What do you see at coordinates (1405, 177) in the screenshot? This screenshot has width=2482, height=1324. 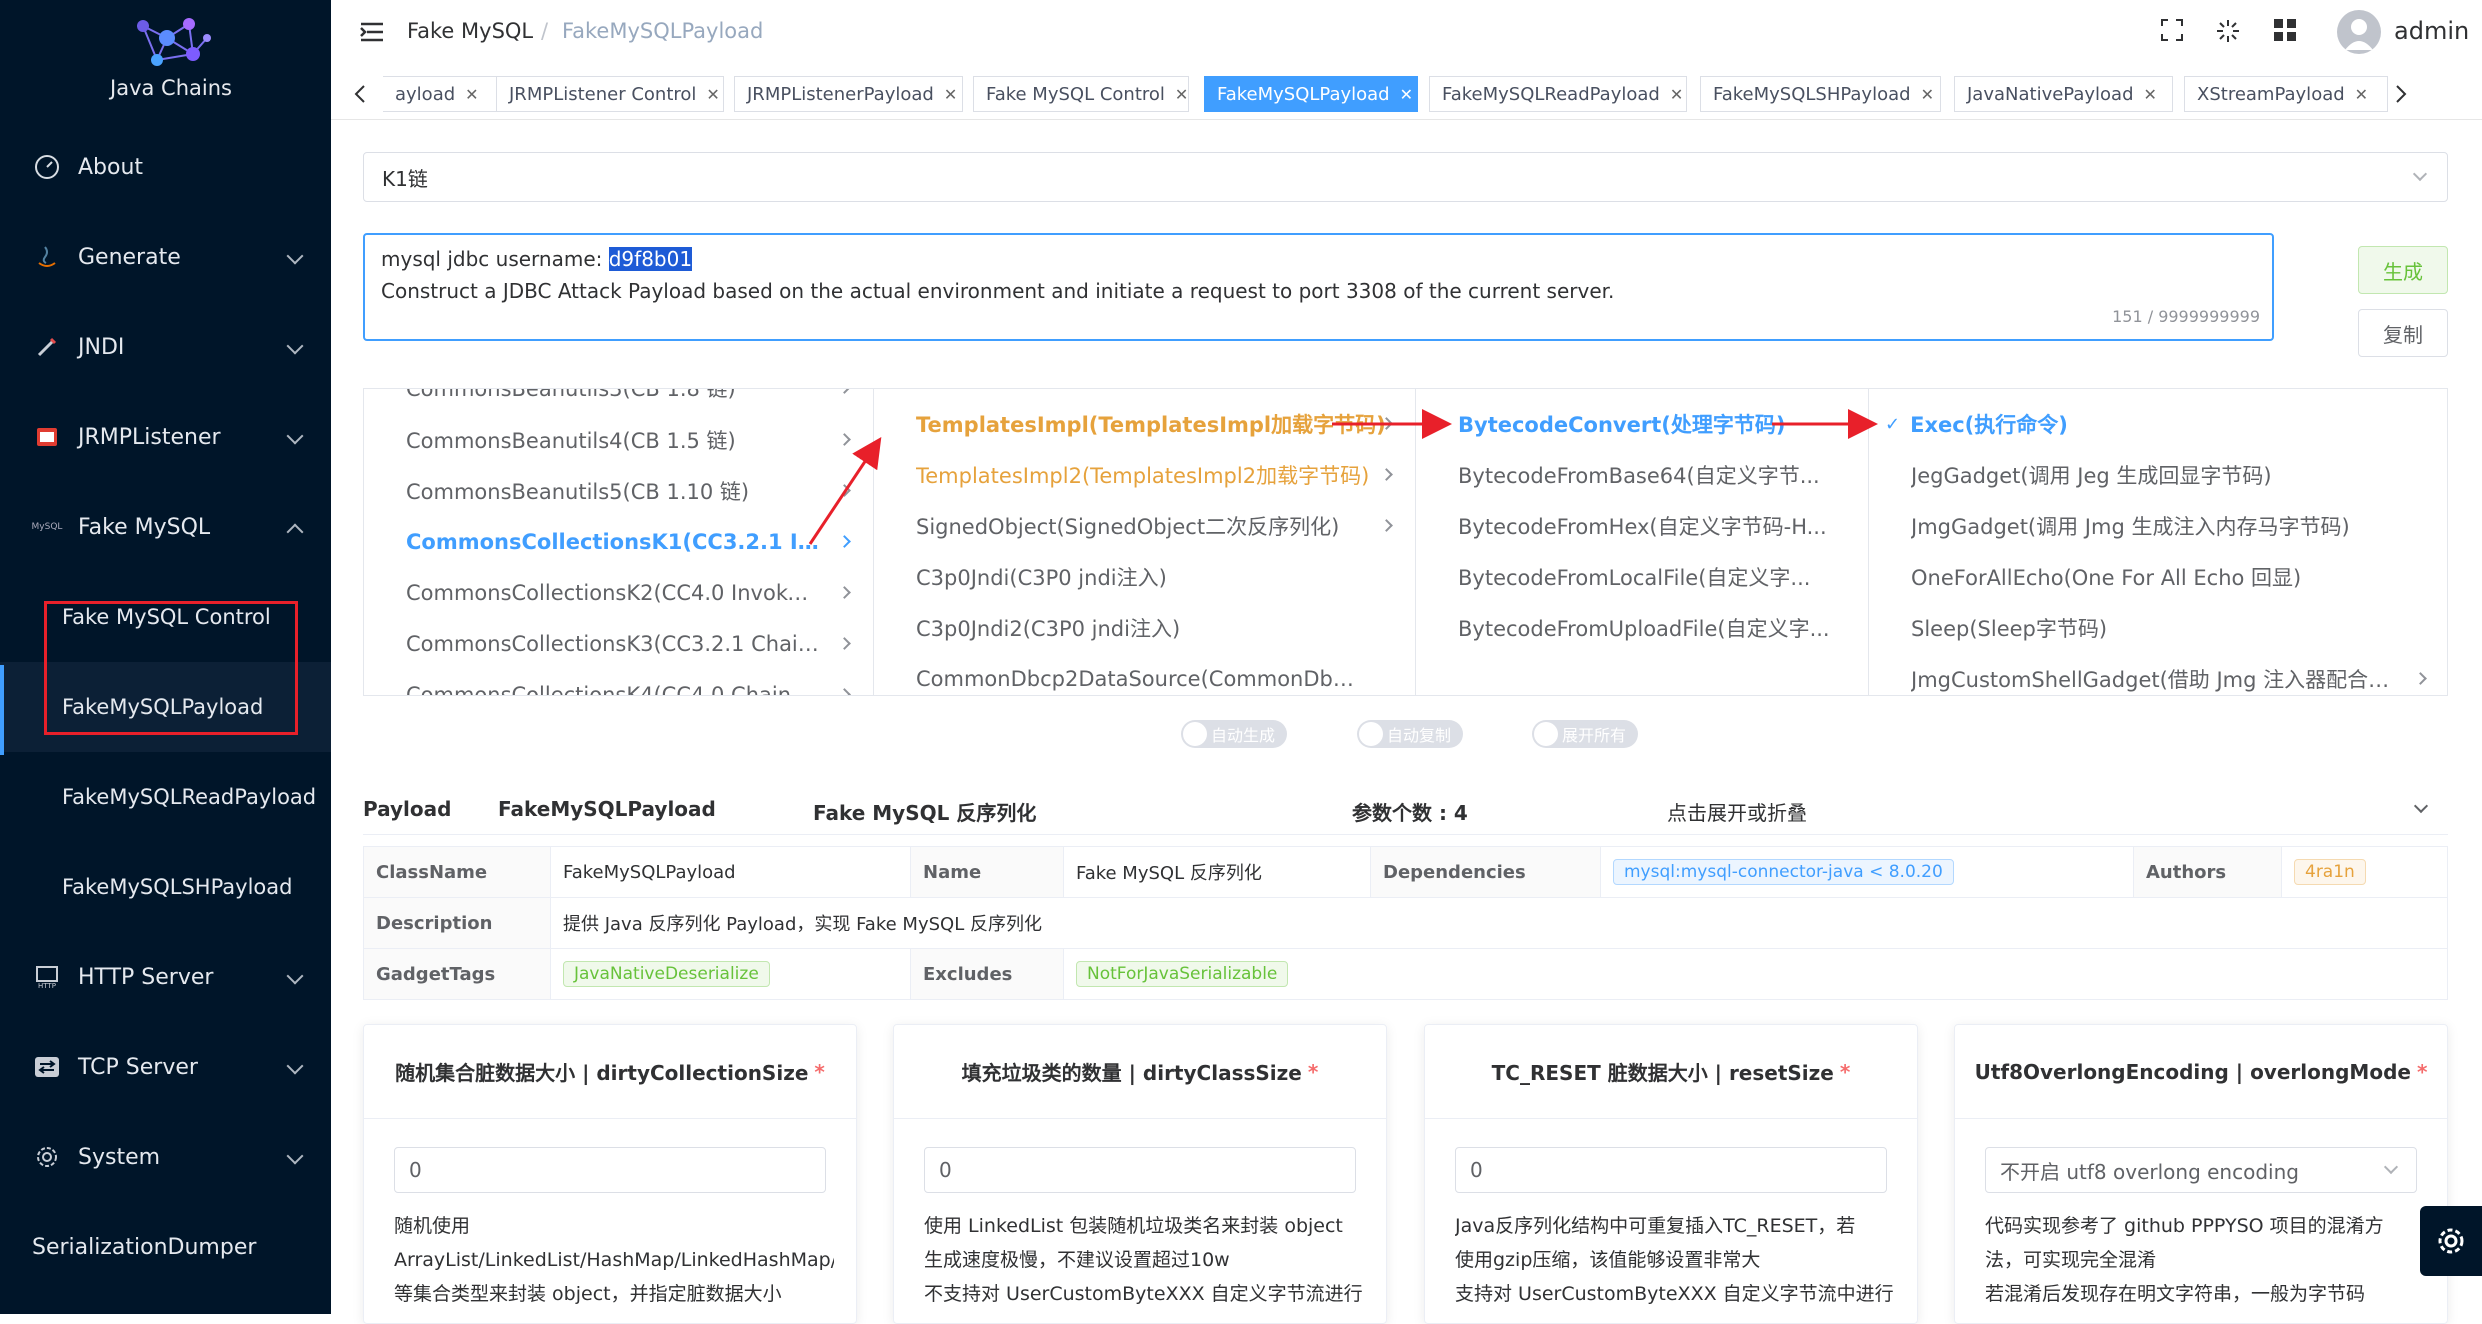 I see `chain-select: K1链` at bounding box center [1405, 177].